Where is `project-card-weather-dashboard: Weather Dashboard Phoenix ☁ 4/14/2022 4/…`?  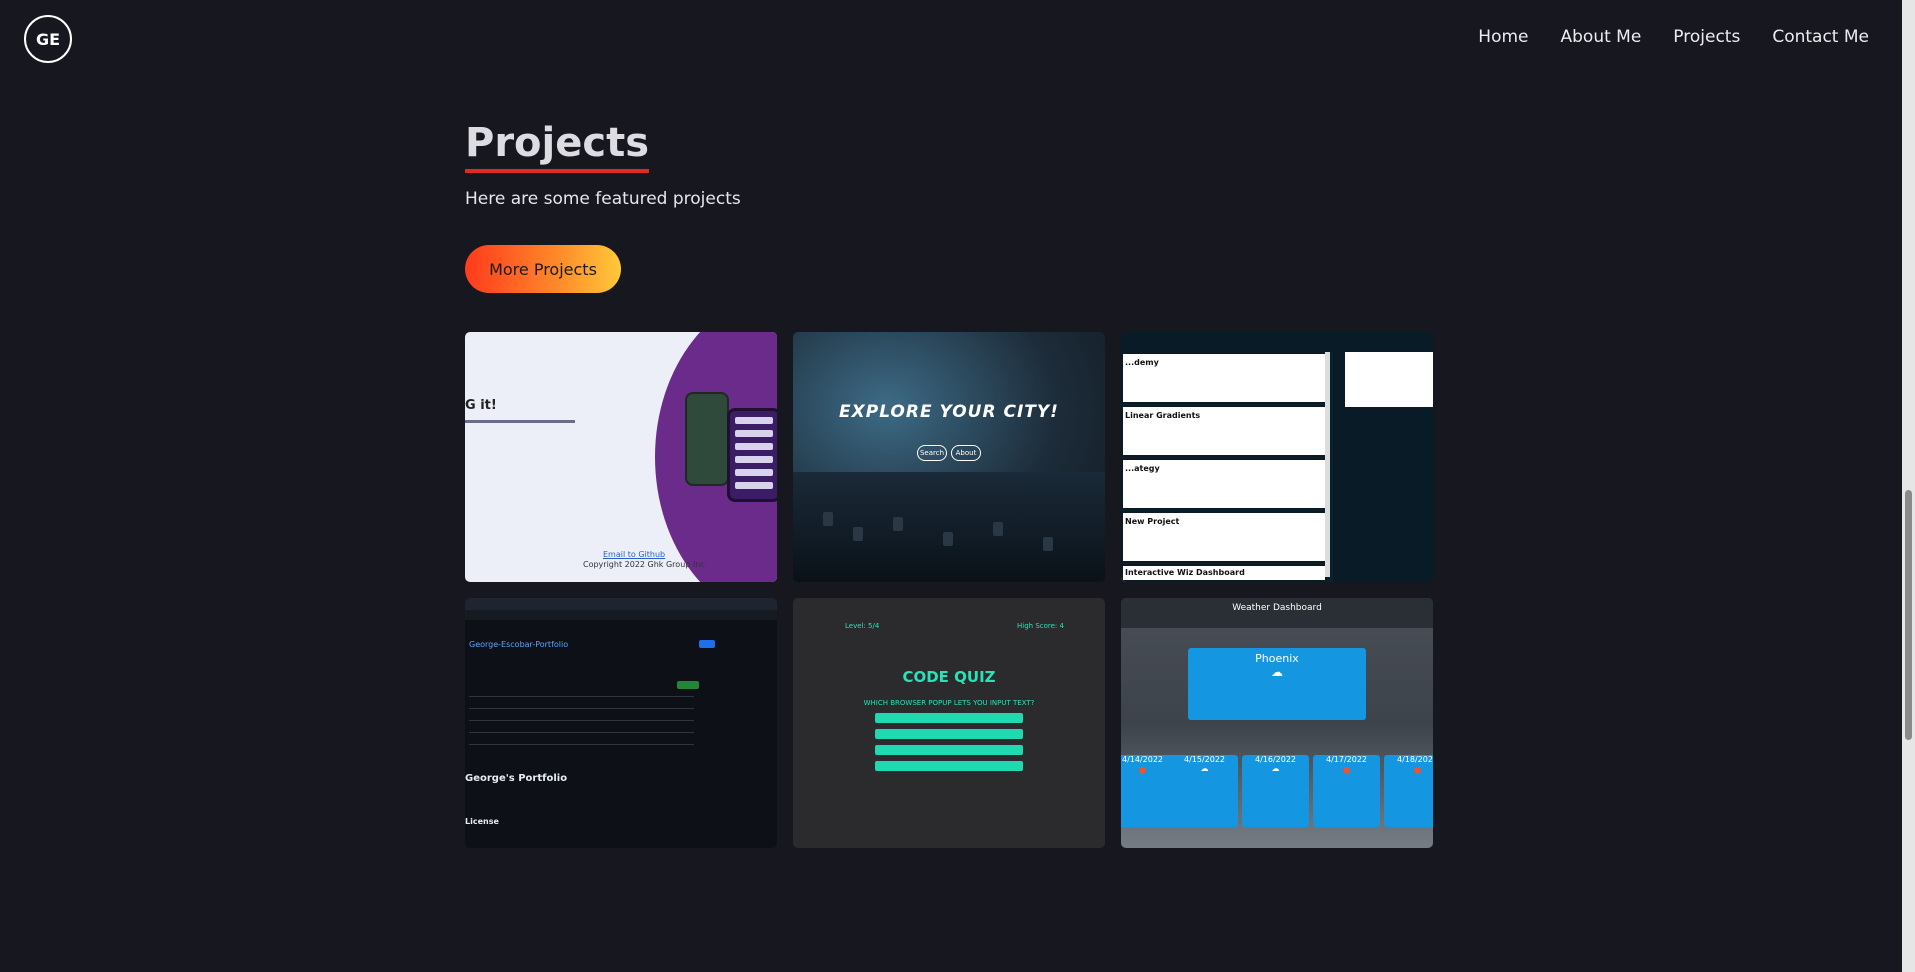 project-card-weather-dashboard: Weather Dashboard Phoenix ☁ 4/14/2022 4/… is located at coordinates (1277, 723).